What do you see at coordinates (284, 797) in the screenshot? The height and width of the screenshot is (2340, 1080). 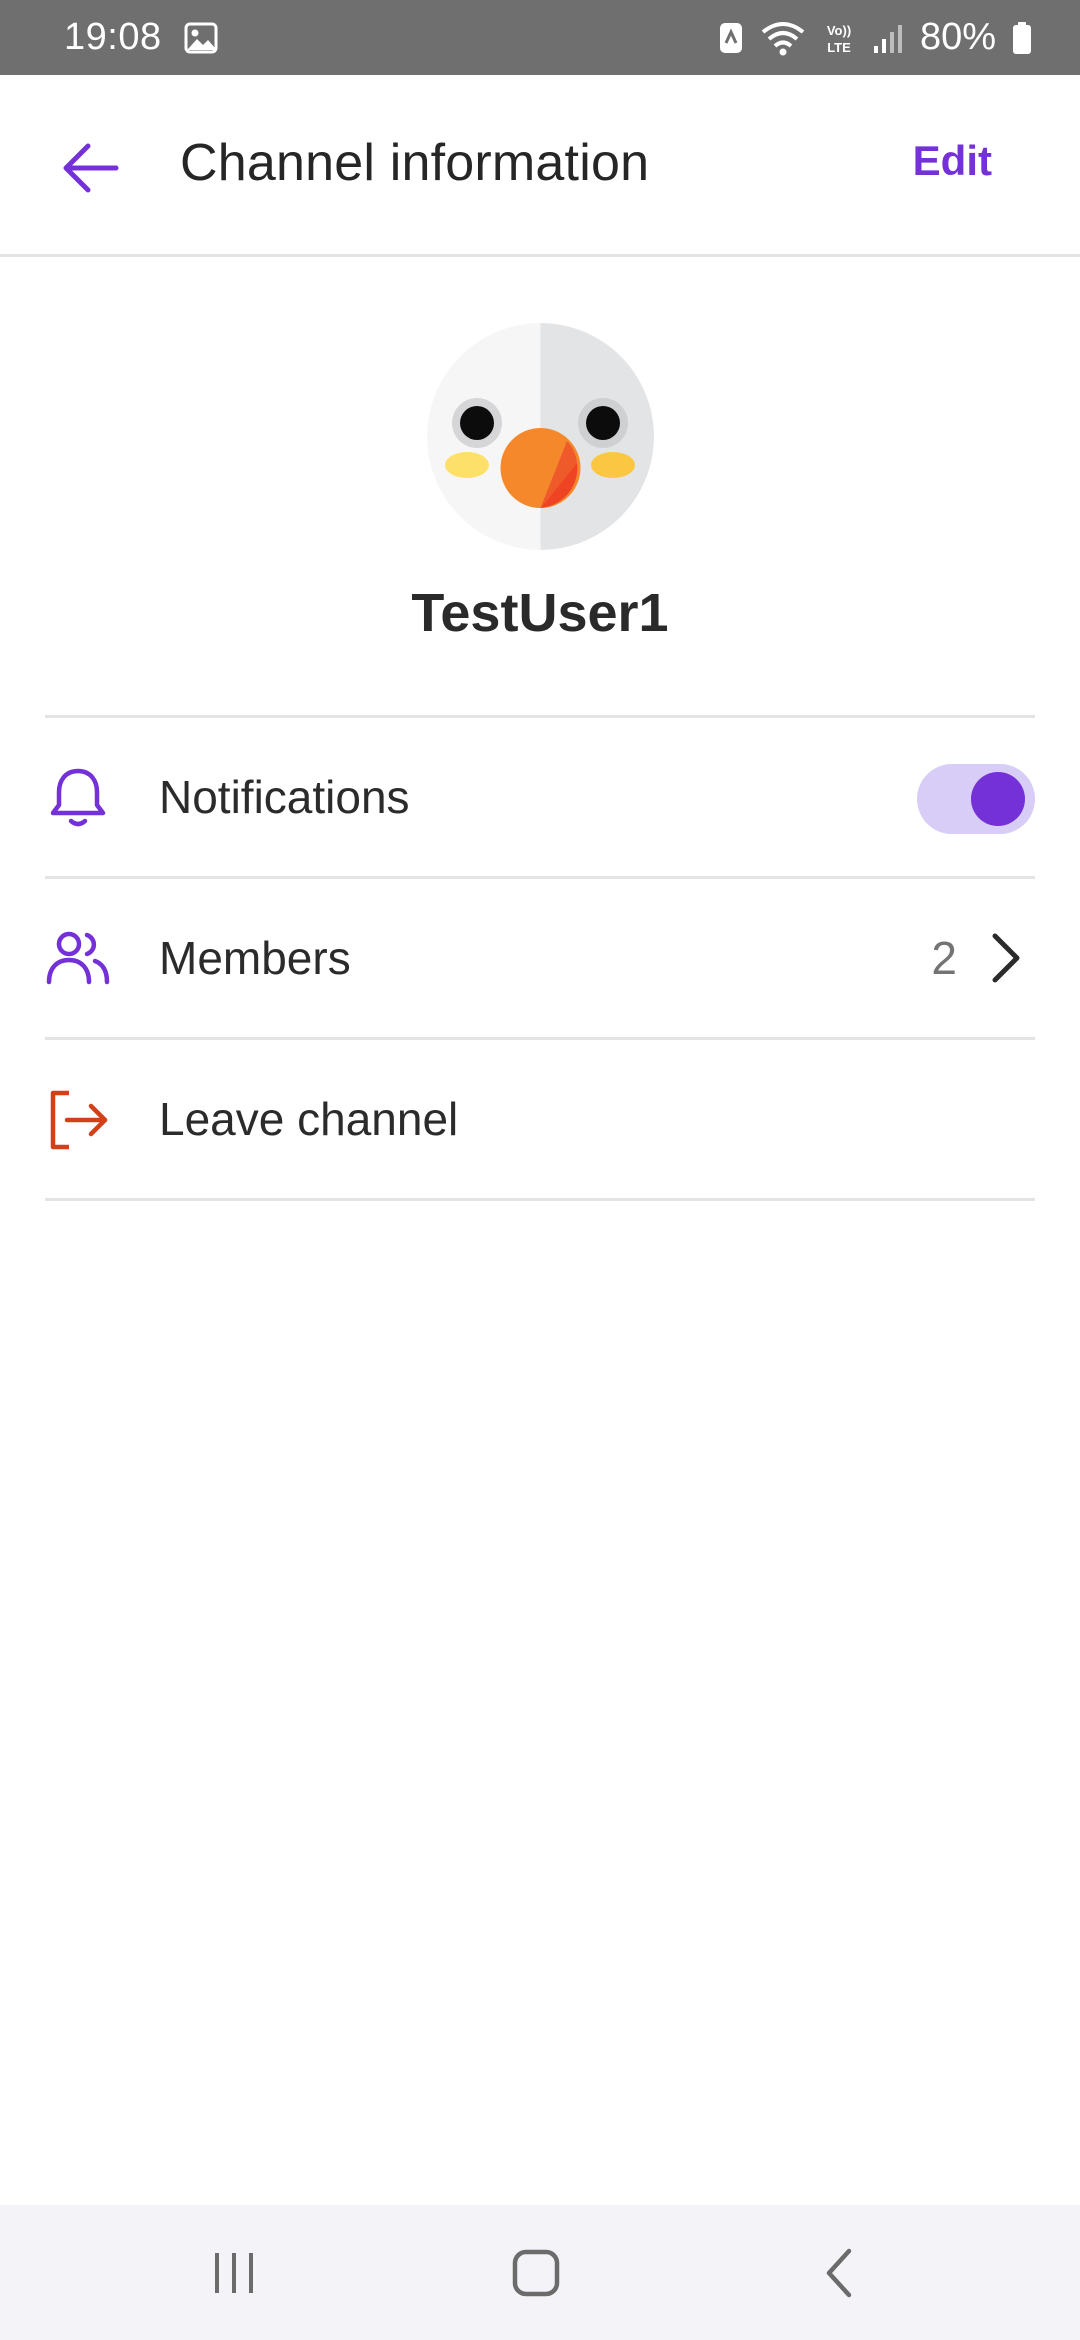 I see `notifications-label: Notifications` at bounding box center [284, 797].